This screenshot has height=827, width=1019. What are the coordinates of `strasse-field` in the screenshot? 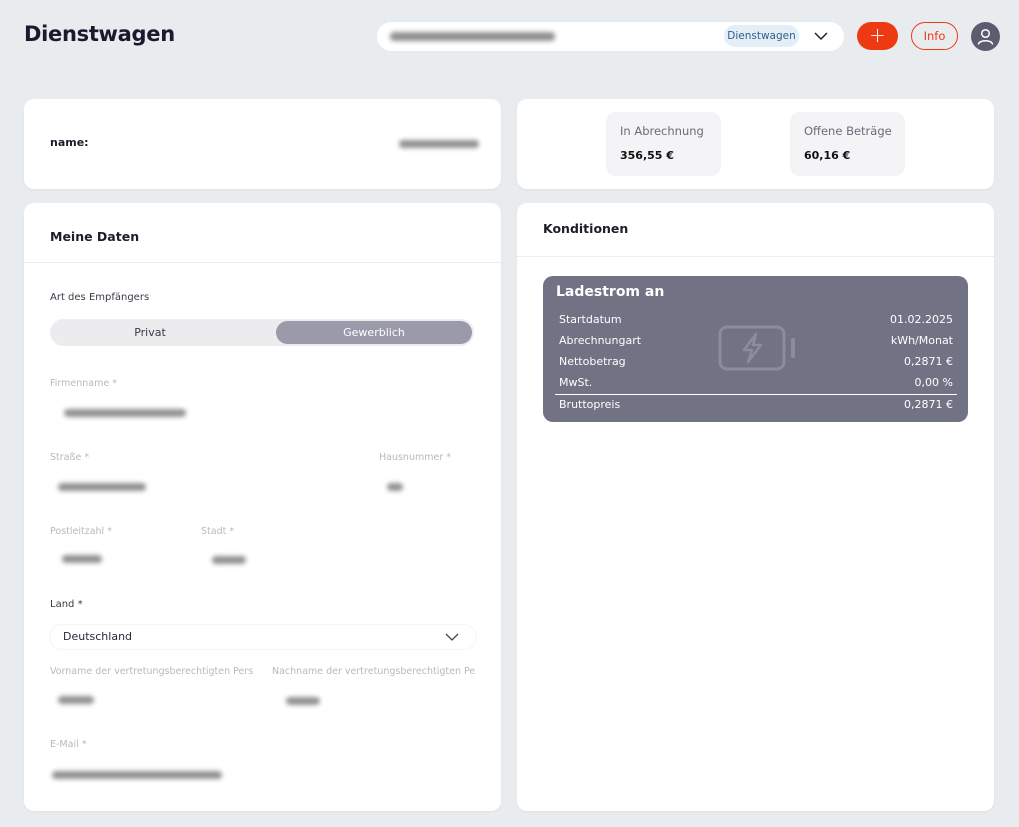 It's located at (102, 487).